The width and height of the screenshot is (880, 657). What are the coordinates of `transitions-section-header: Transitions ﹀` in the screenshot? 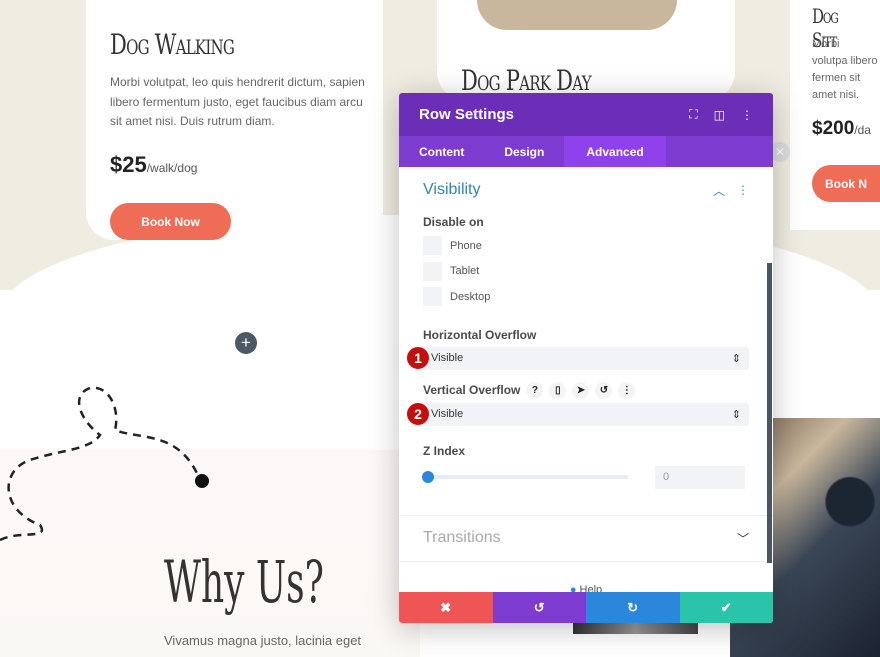 It's located at (586, 538).